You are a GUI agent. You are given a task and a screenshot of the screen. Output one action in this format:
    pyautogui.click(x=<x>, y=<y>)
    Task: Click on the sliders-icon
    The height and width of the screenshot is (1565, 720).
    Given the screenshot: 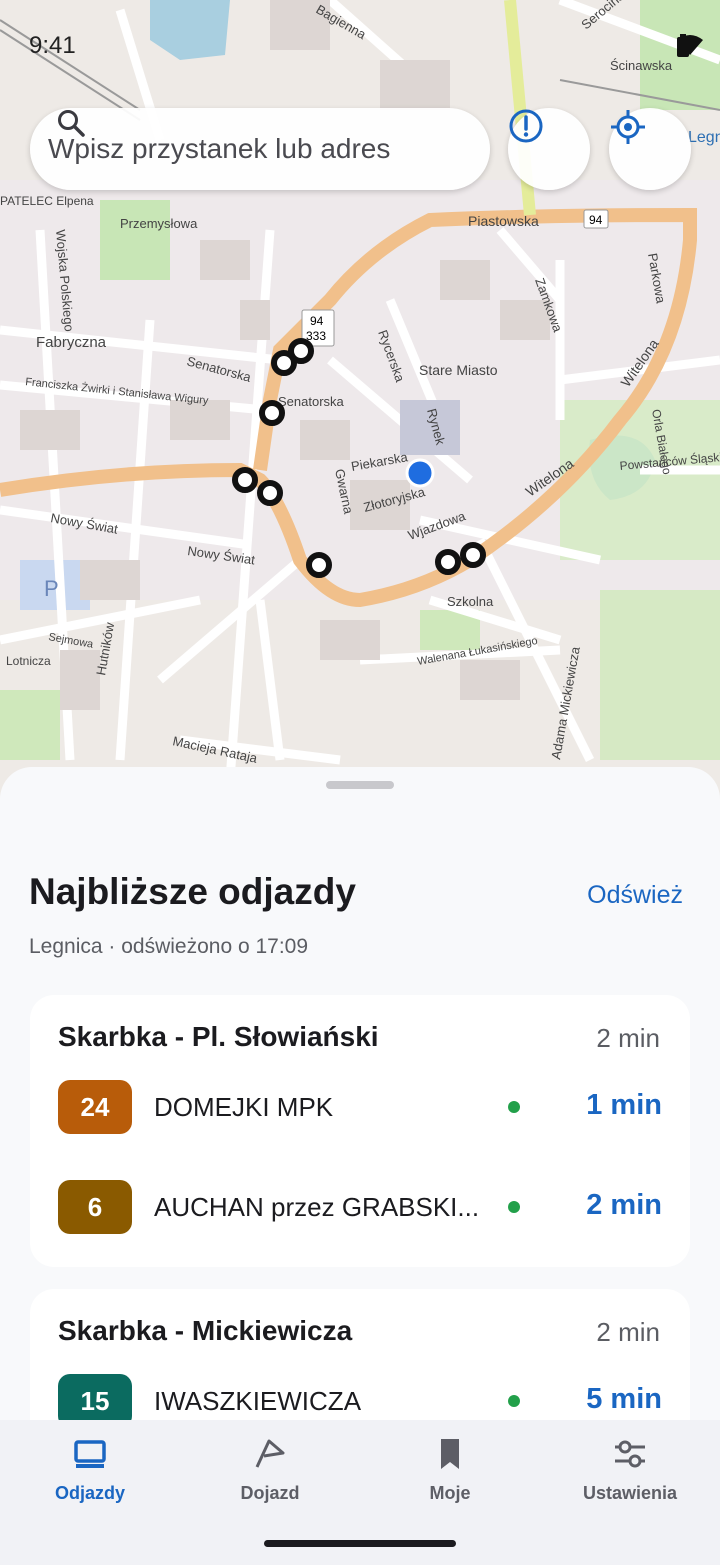 What is the action you would take?
    pyautogui.click(x=630, y=1454)
    